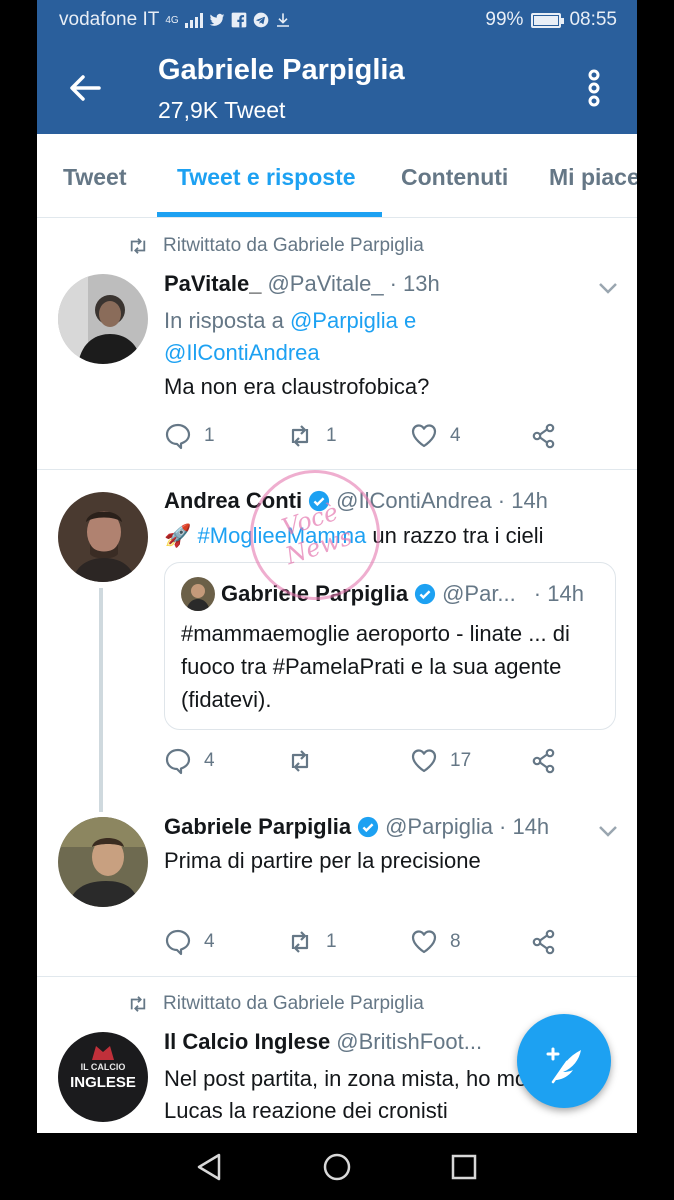 This screenshot has height=1200, width=674. I want to click on mention-link: @Parpiglia, so click(344, 320).